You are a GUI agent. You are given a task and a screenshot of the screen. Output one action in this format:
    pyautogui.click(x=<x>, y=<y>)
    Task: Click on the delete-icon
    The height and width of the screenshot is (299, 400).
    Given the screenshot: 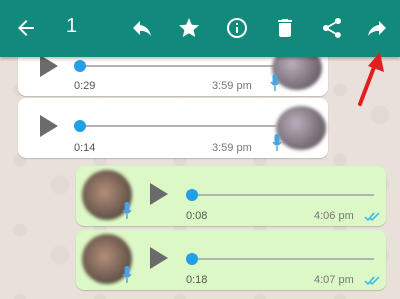 What is the action you would take?
    pyautogui.click(x=285, y=28)
    